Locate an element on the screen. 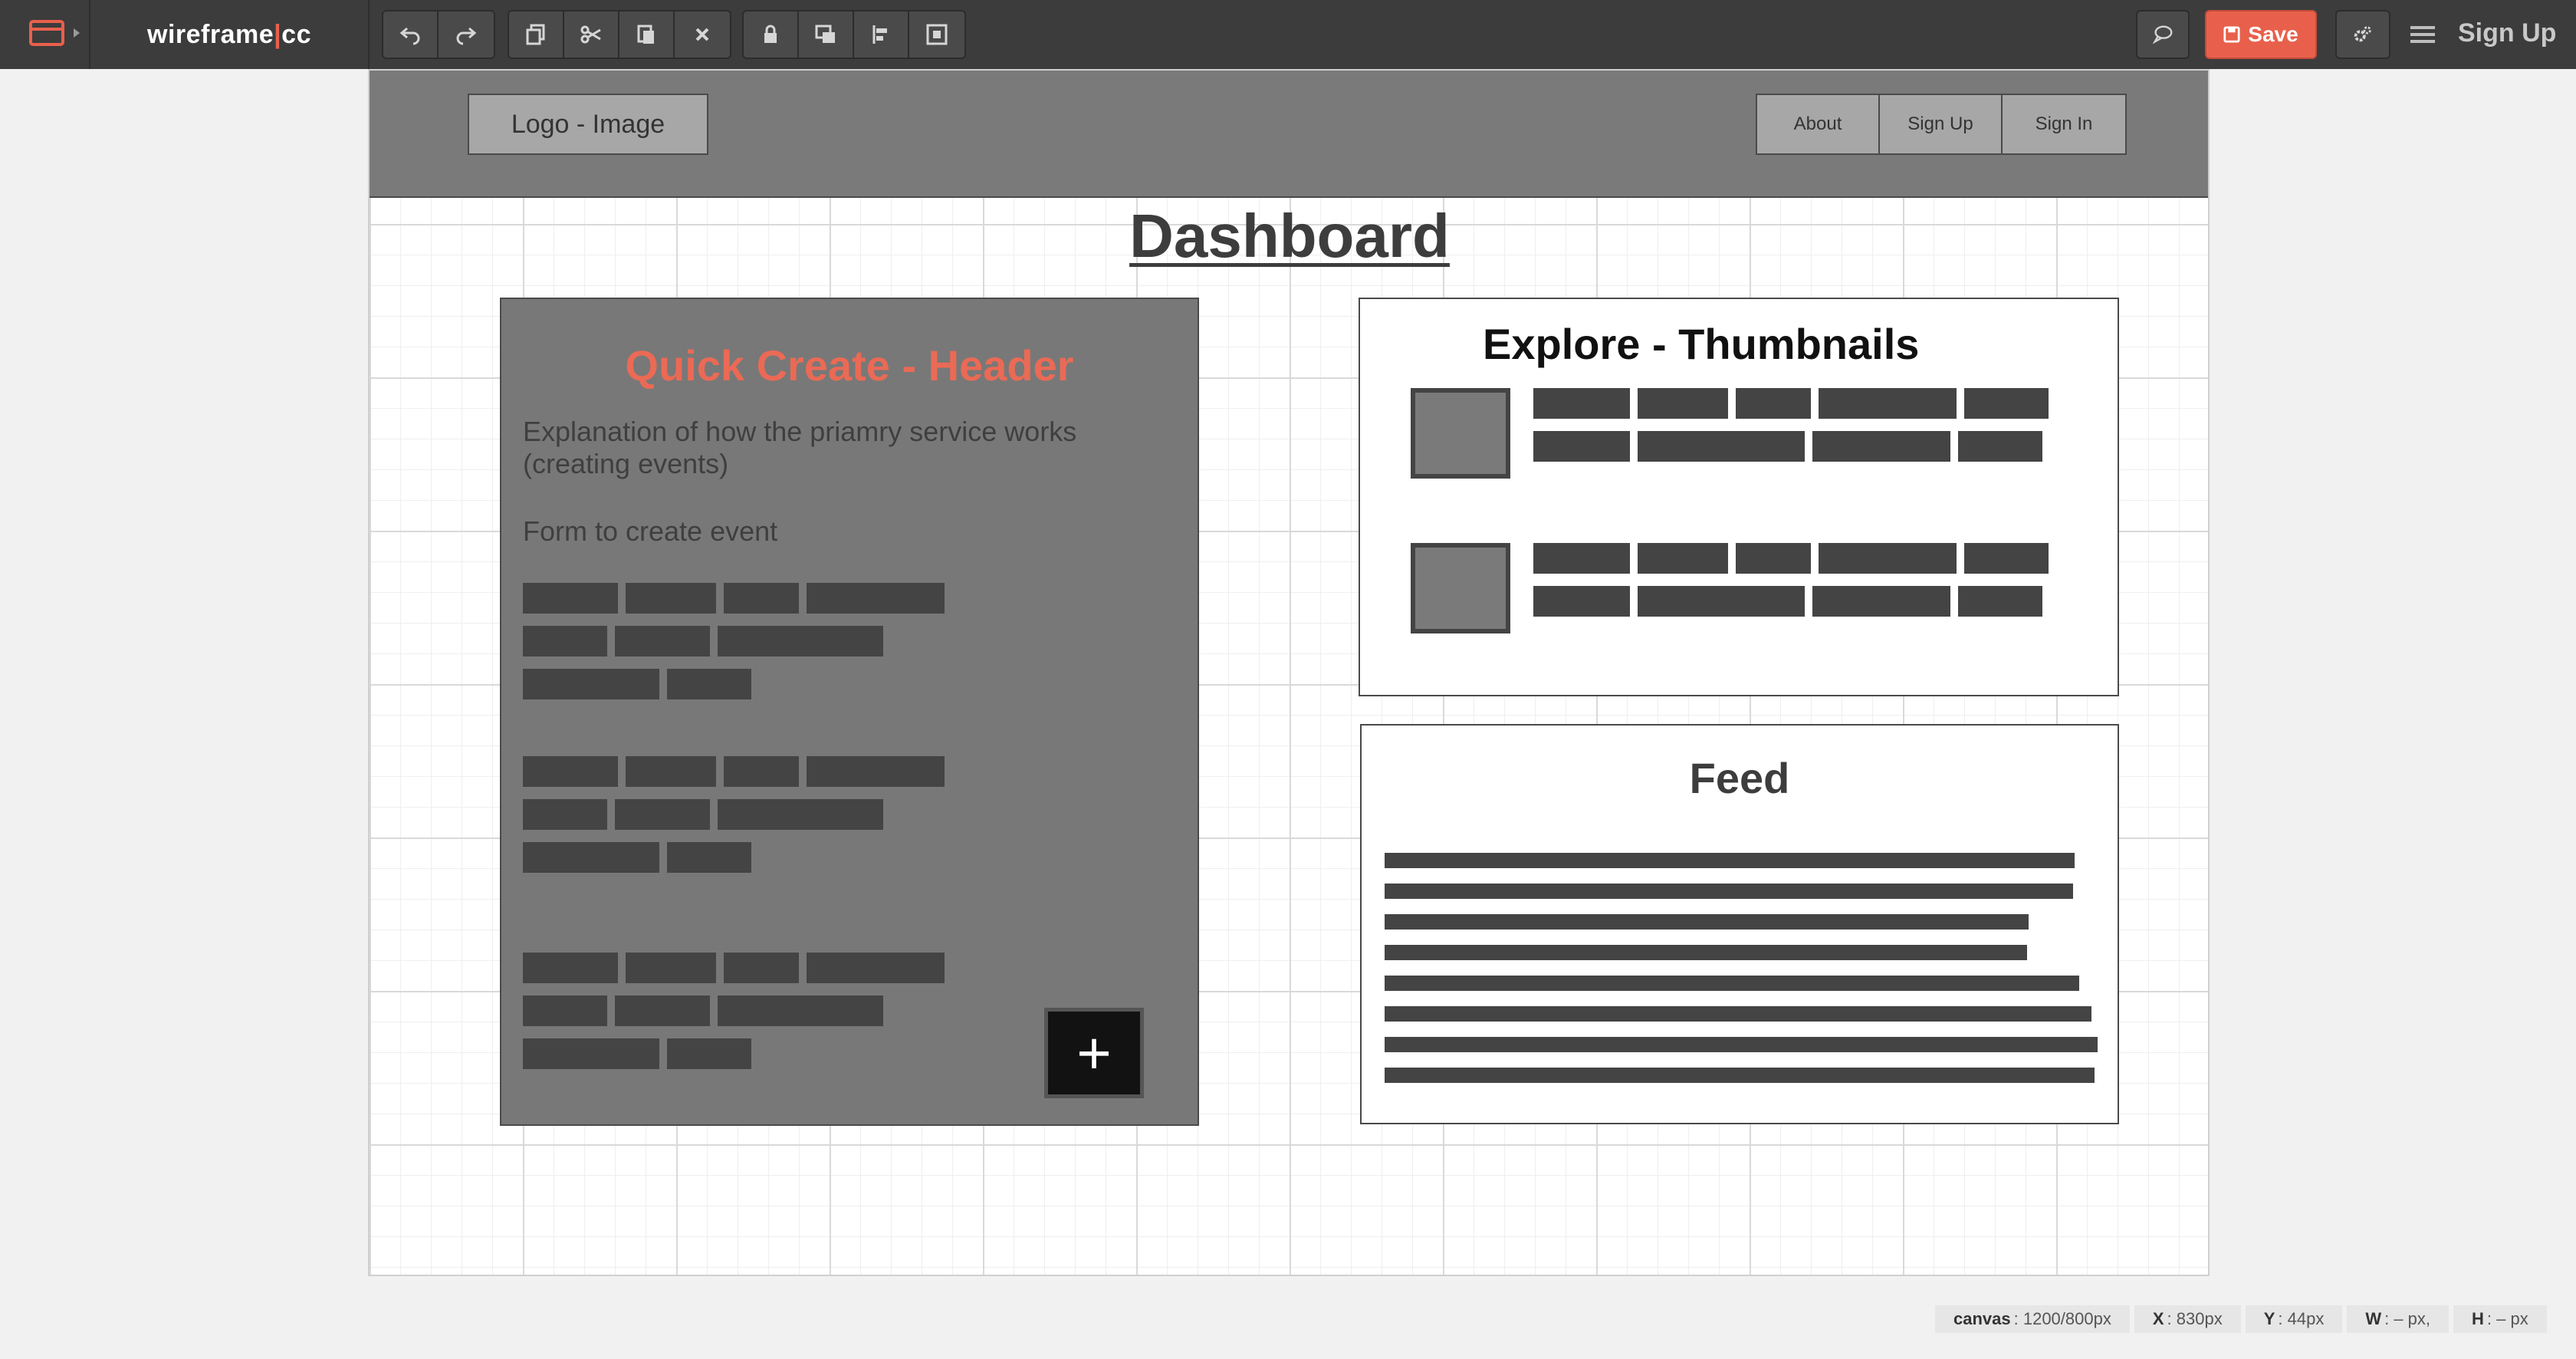  width-readout: W: – px, is located at coordinates (2399, 1319).